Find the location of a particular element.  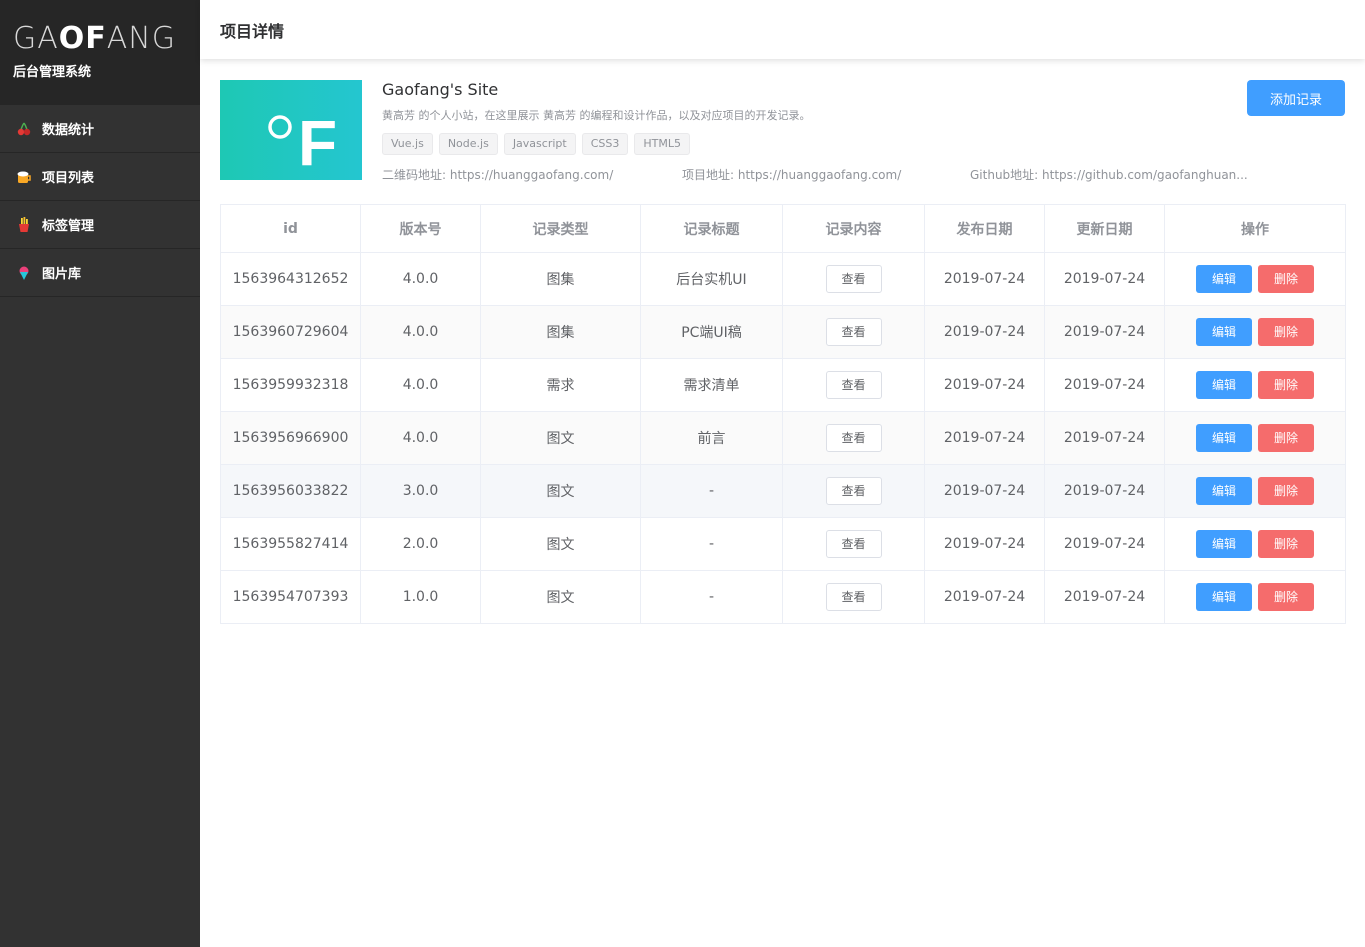

project-address: 项目地址: https://huanggaofang.com/ is located at coordinates (792, 175).